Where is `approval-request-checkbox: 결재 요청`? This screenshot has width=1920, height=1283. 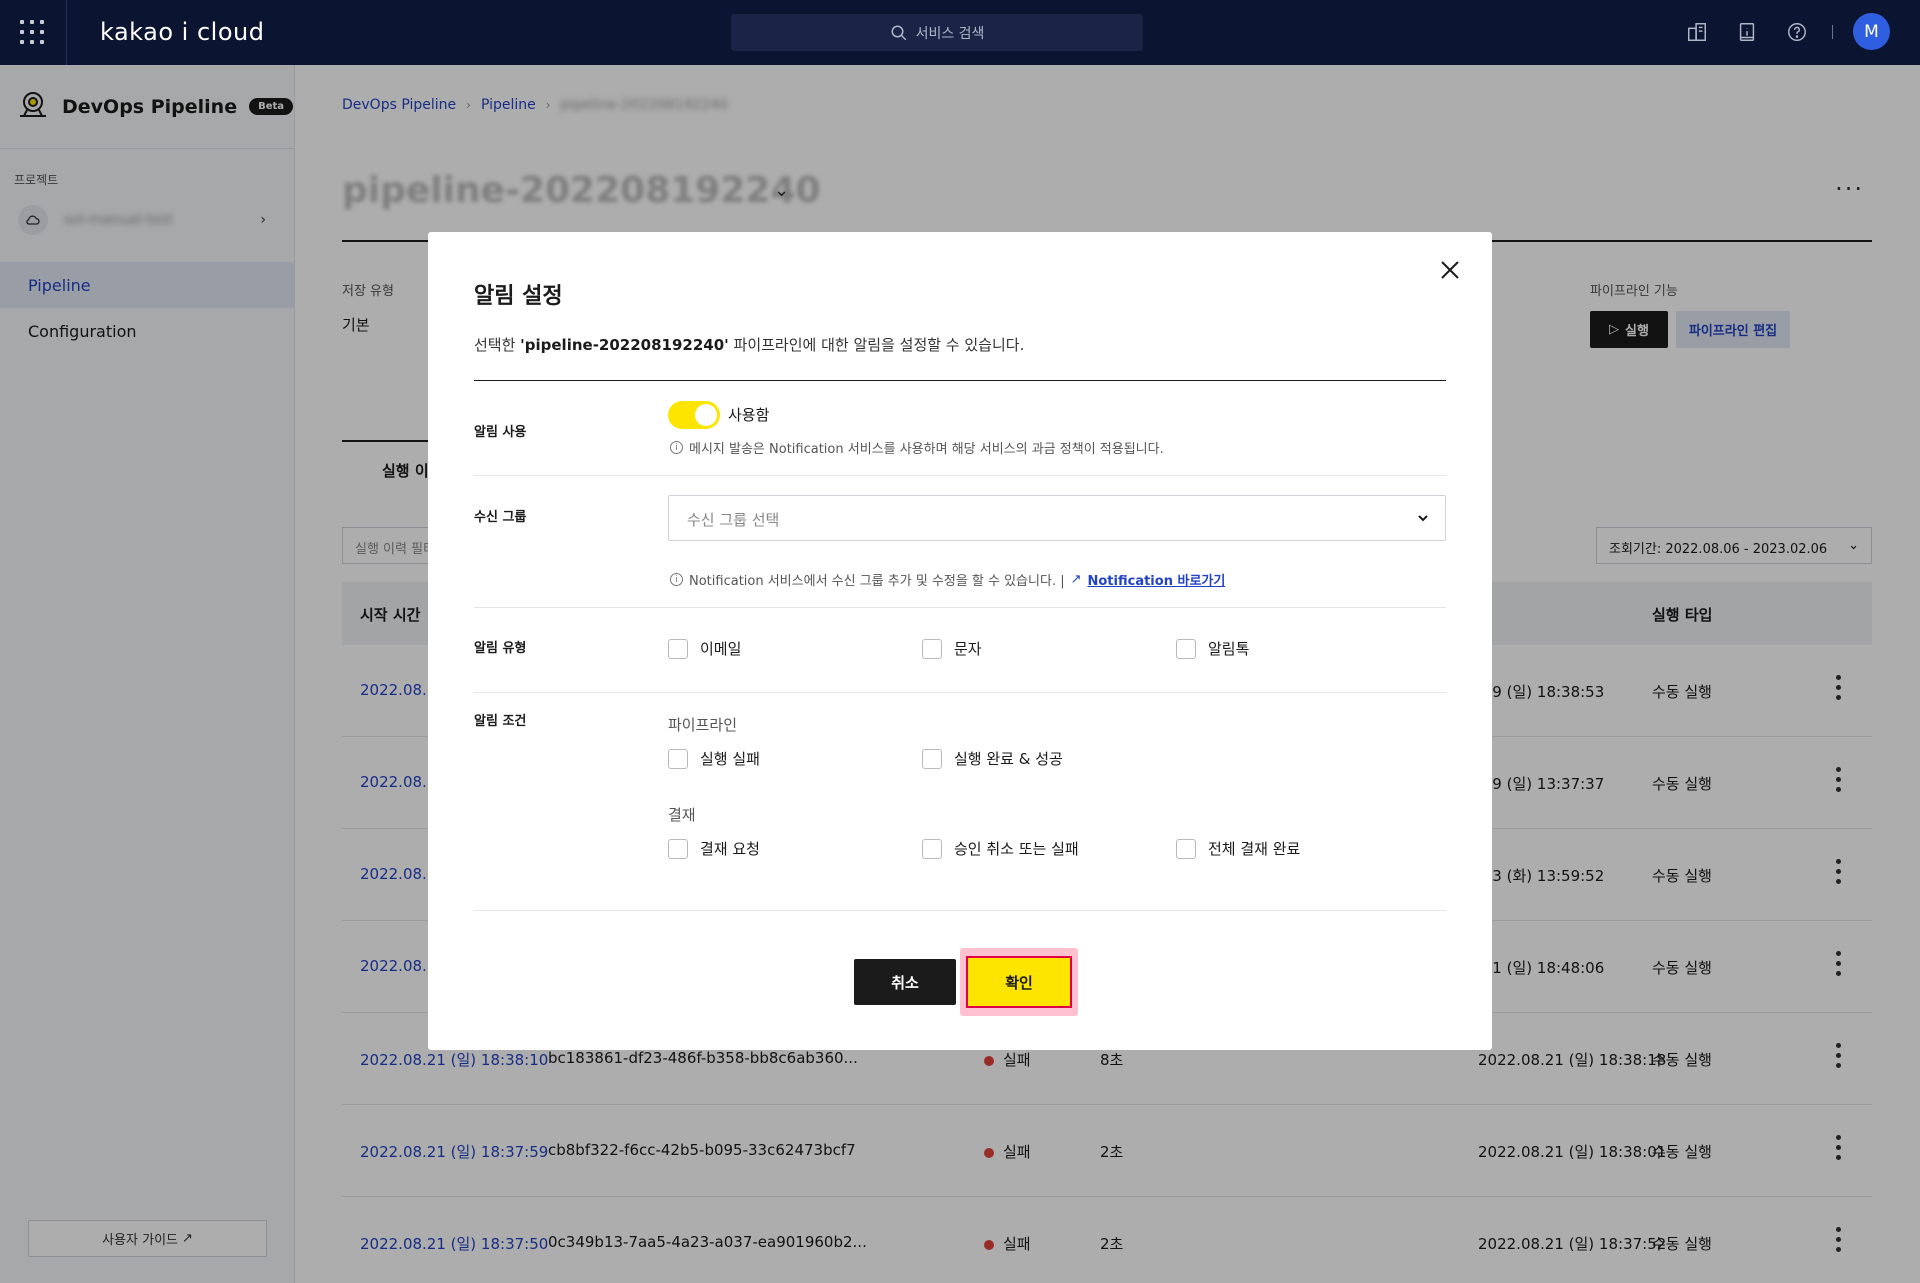 approval-request-checkbox: 결재 요청 is located at coordinates (714, 848).